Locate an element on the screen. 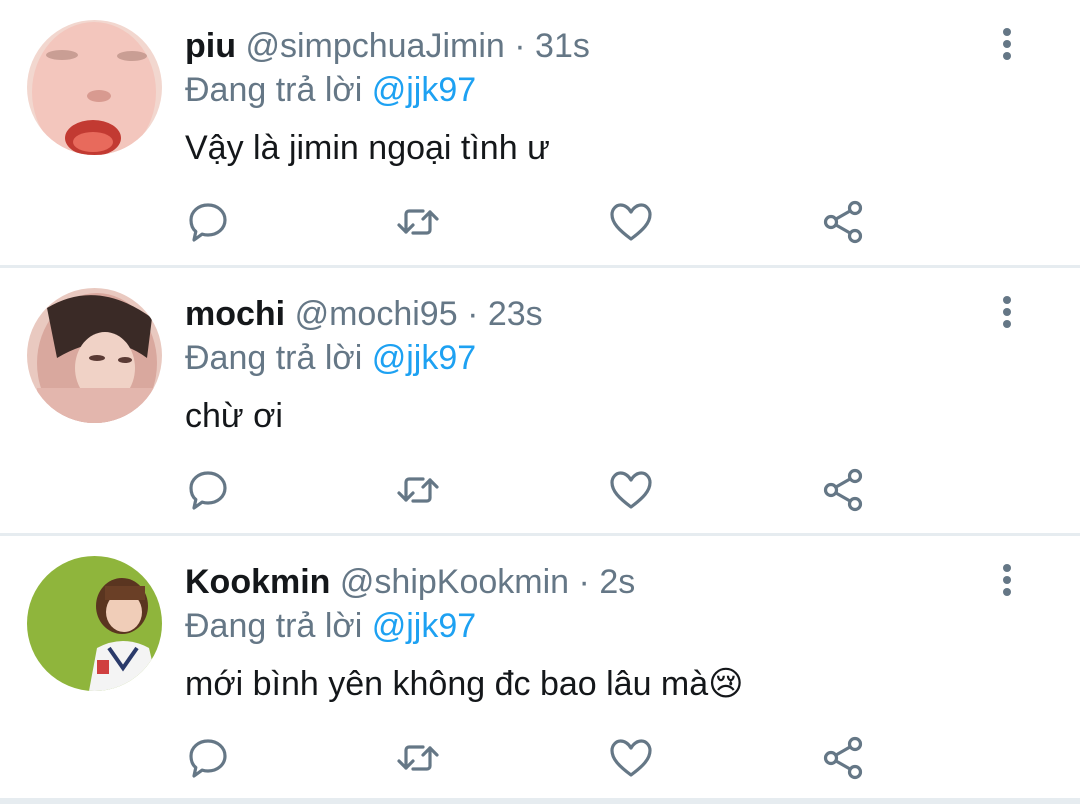  timestamp: 23s is located at coordinates (515, 314).